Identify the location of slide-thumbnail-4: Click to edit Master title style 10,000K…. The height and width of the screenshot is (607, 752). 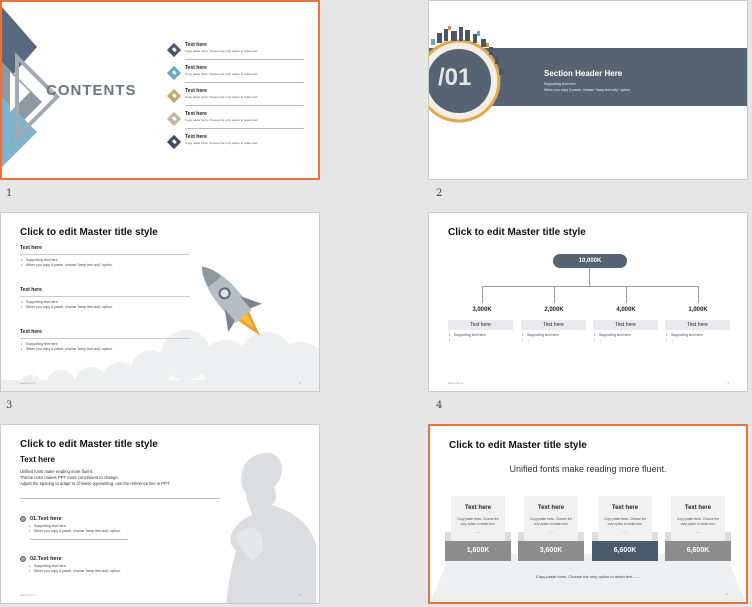
(588, 302).